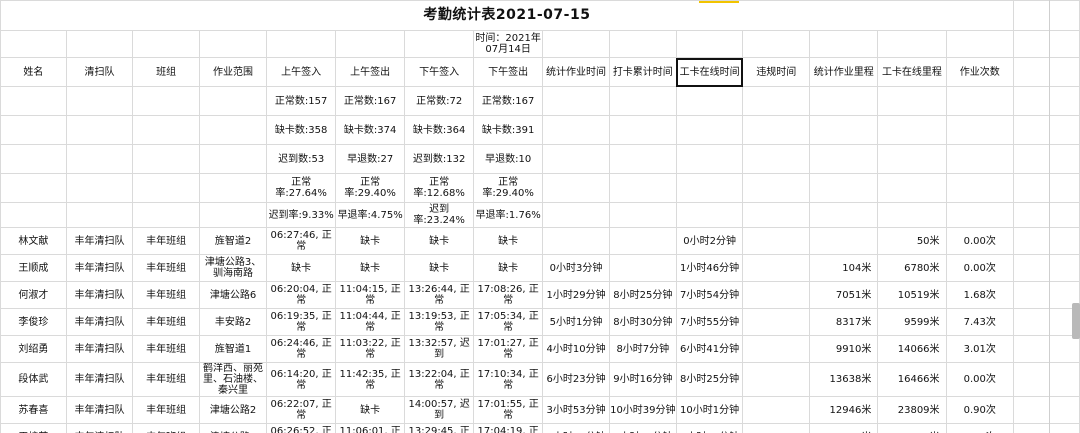  Describe the element at coordinates (576, 72) in the screenshot. I see `column-header: 统计作业时间` at that location.